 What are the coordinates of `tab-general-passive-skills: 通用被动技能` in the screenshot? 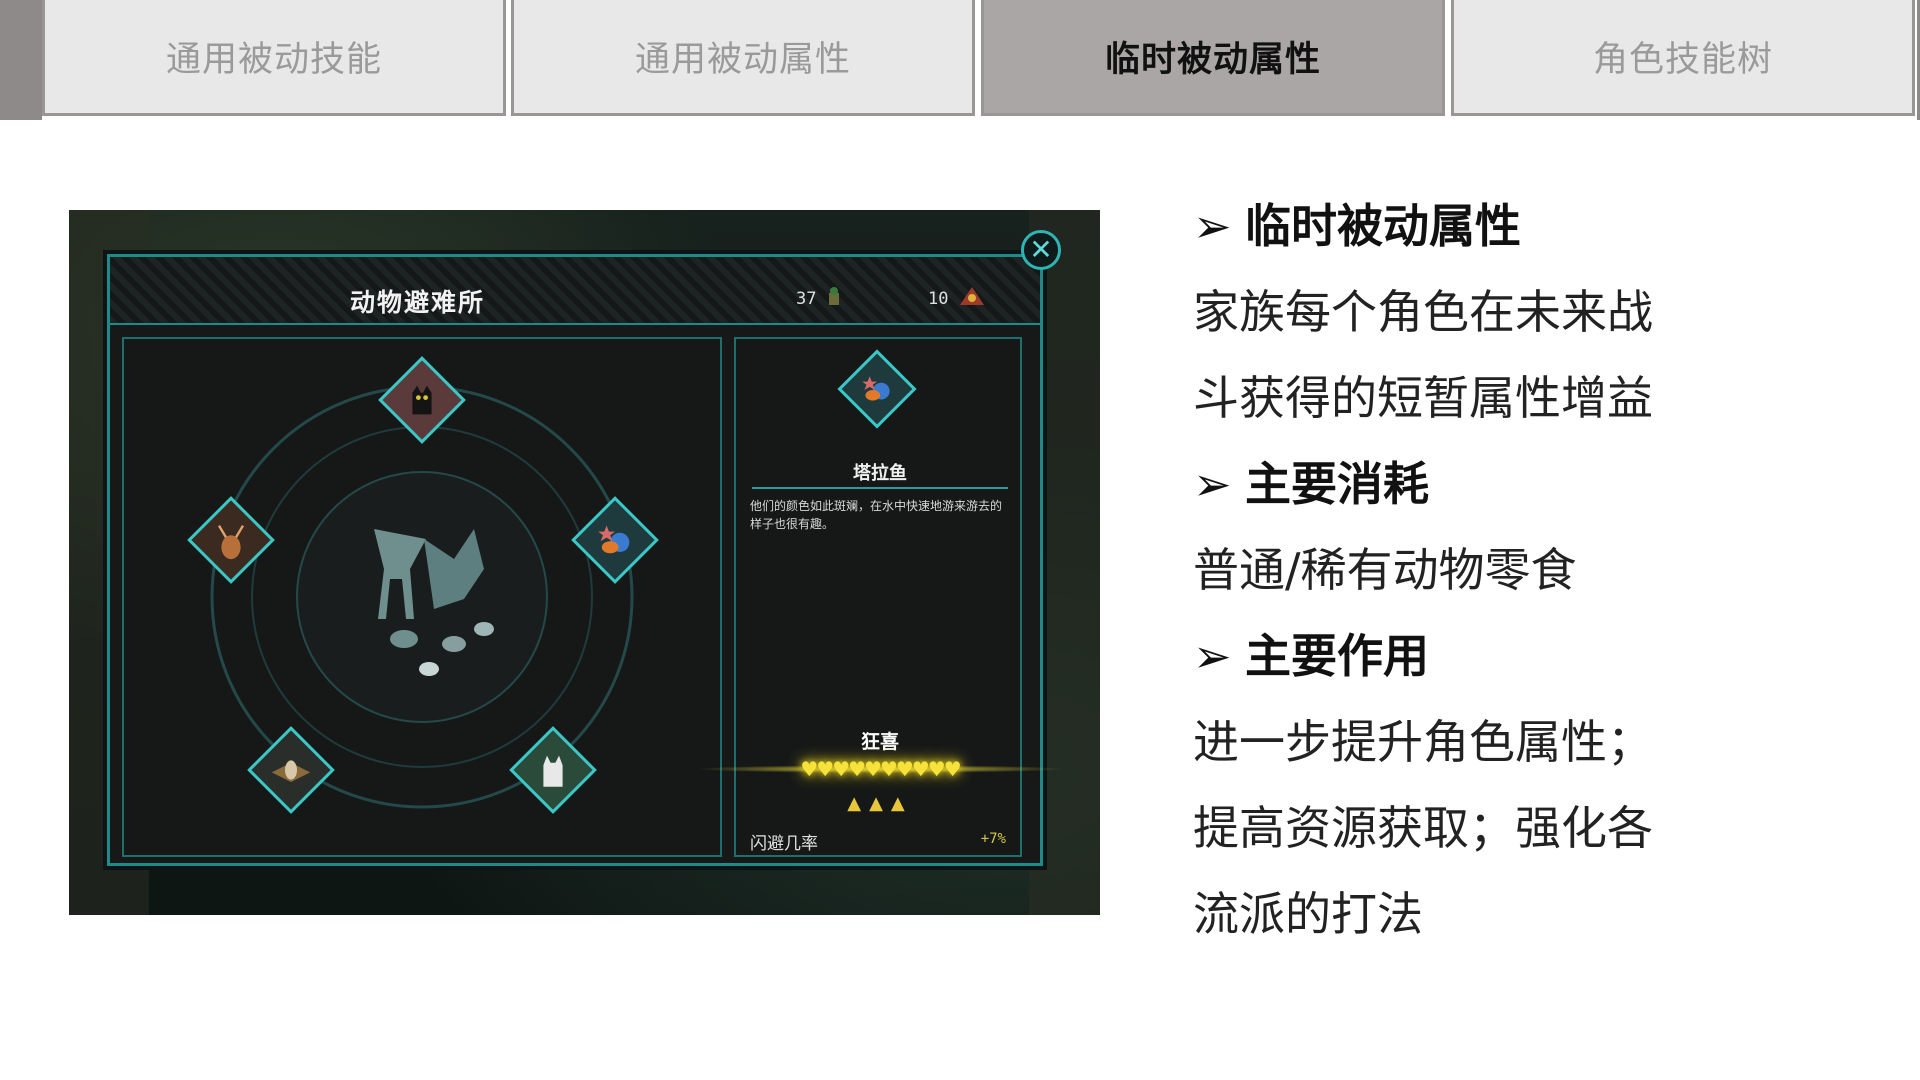 It's located at (274, 58).